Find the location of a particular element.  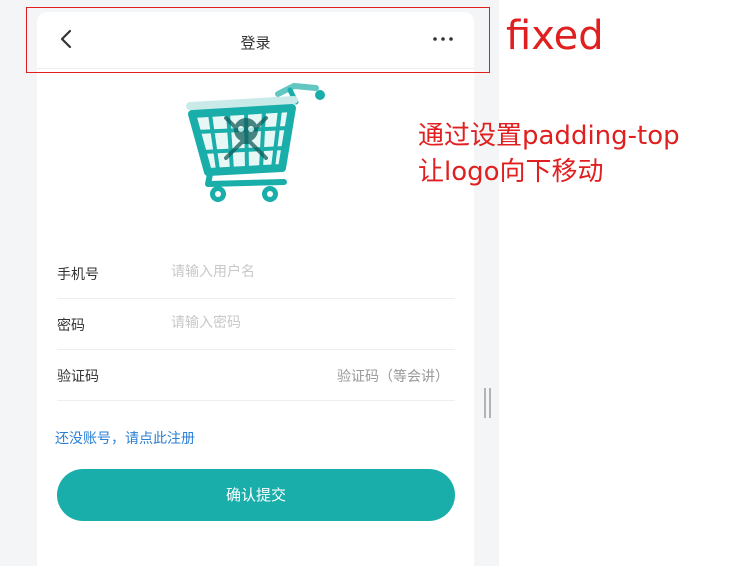

password-label: 密码 is located at coordinates (71, 326).